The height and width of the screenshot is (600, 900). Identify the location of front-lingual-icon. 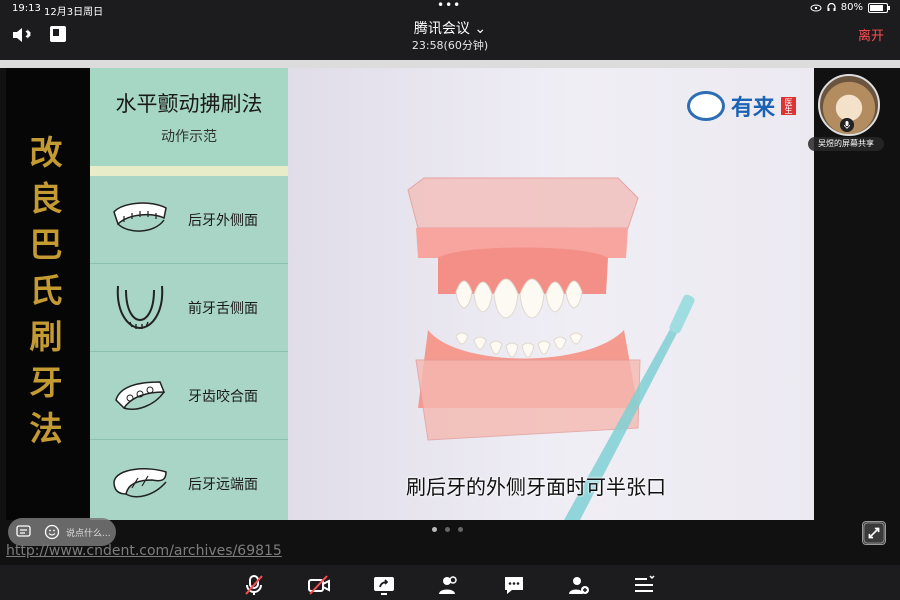
(140, 307).